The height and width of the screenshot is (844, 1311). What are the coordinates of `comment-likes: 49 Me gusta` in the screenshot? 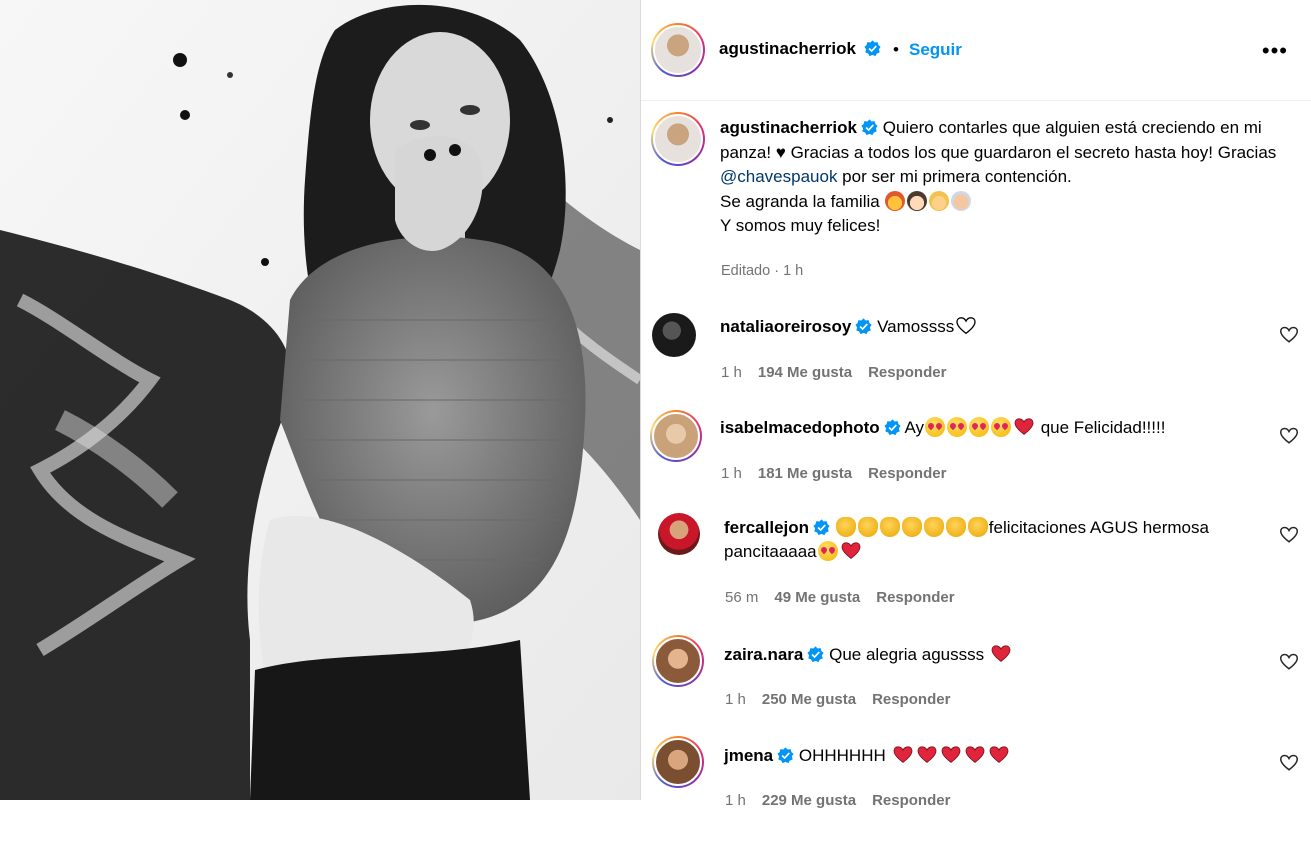 It's located at (817, 597).